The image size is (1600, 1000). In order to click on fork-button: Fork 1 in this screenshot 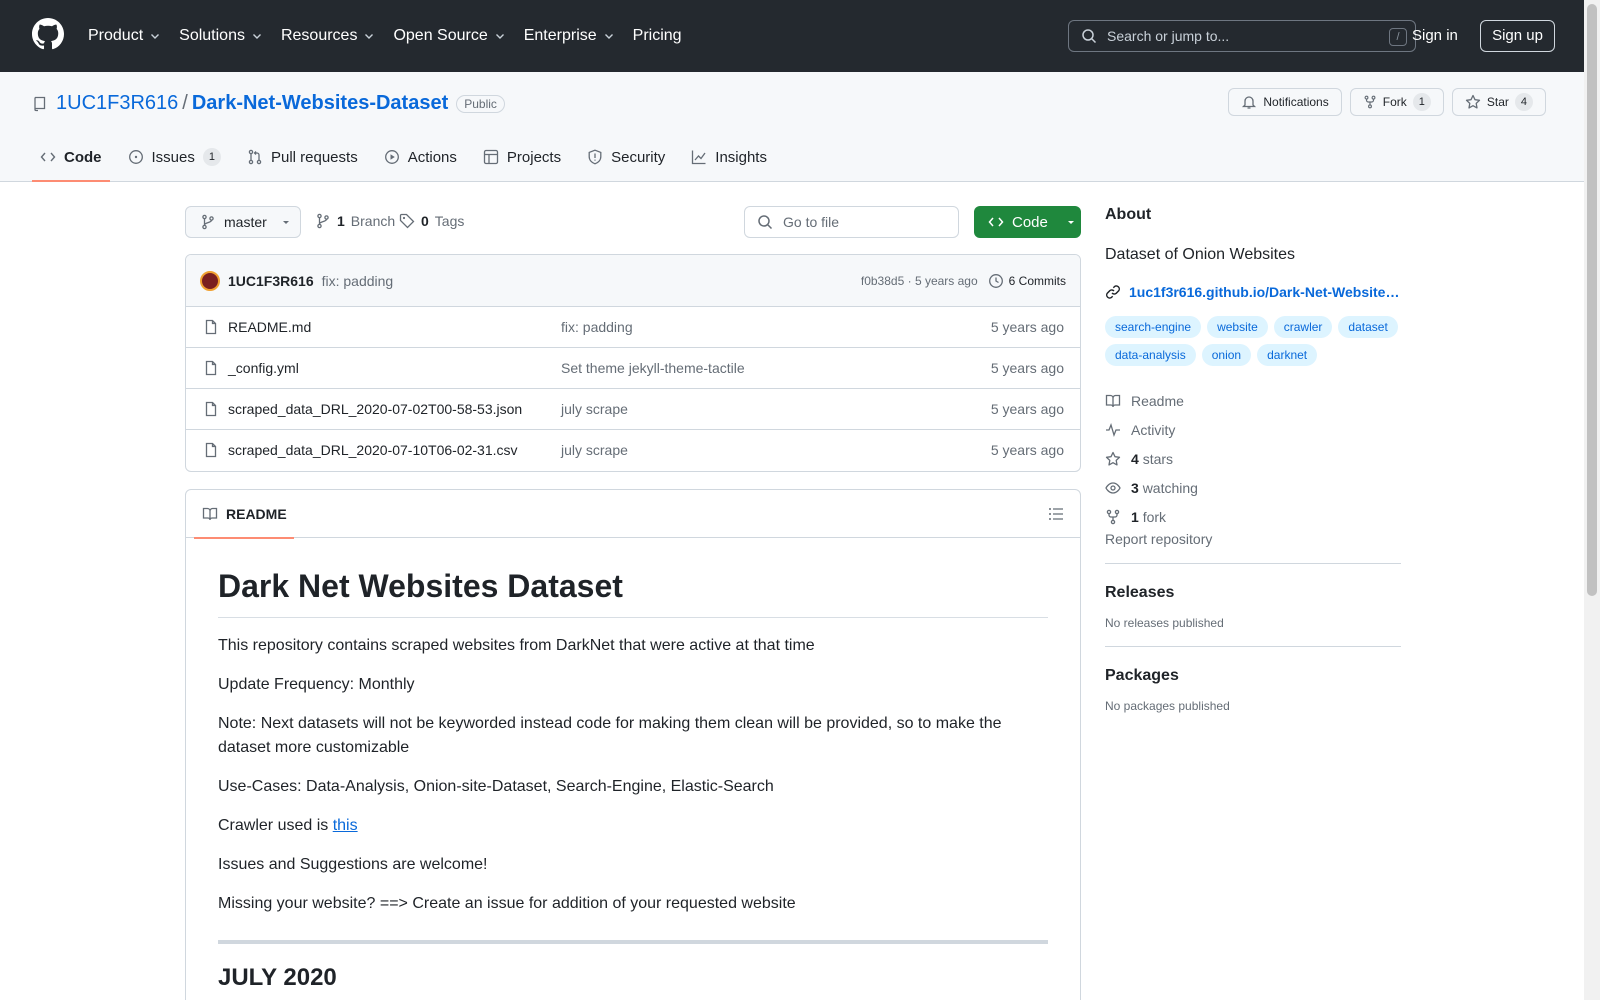, I will do `click(1396, 102)`.